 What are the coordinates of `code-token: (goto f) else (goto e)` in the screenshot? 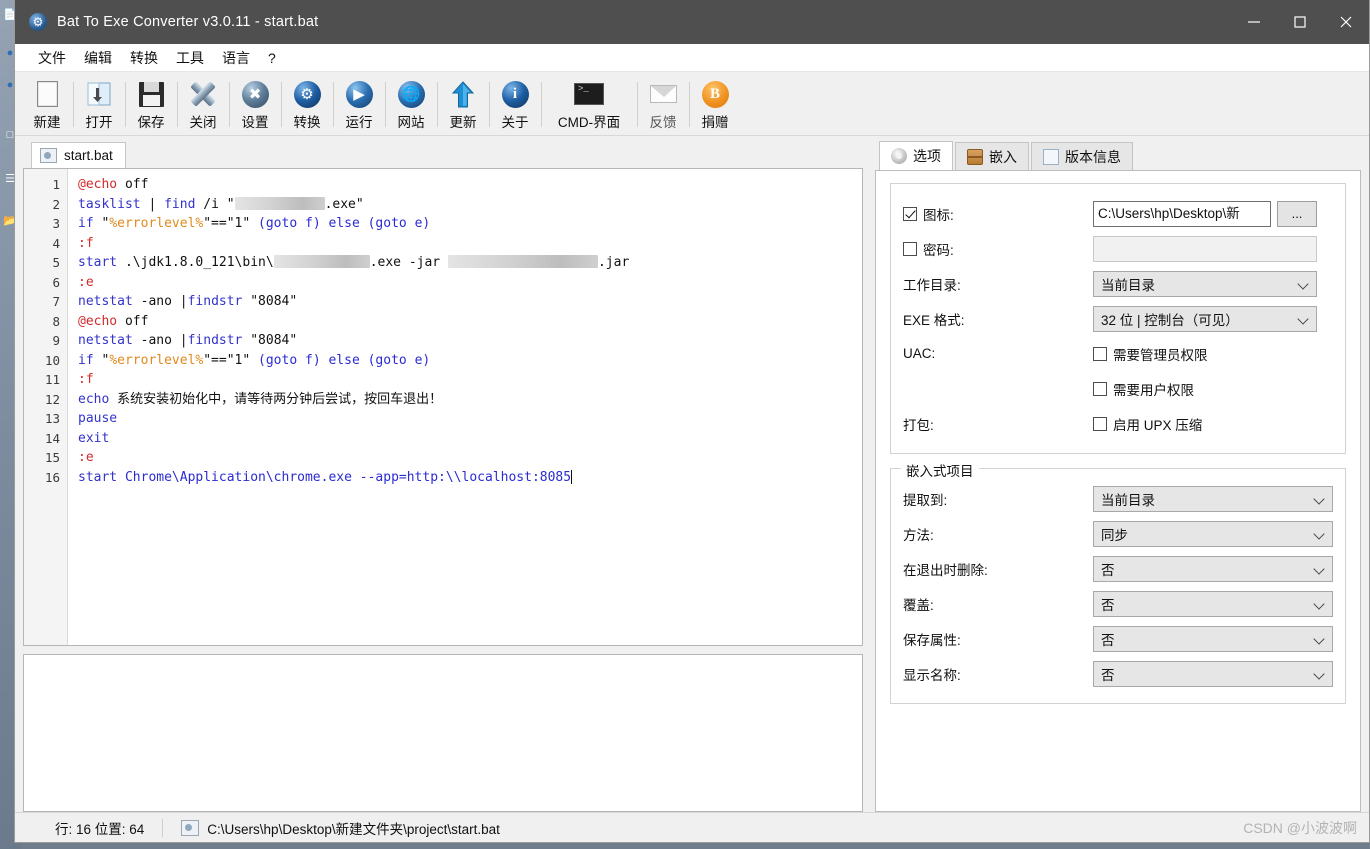 It's located at (344, 360).